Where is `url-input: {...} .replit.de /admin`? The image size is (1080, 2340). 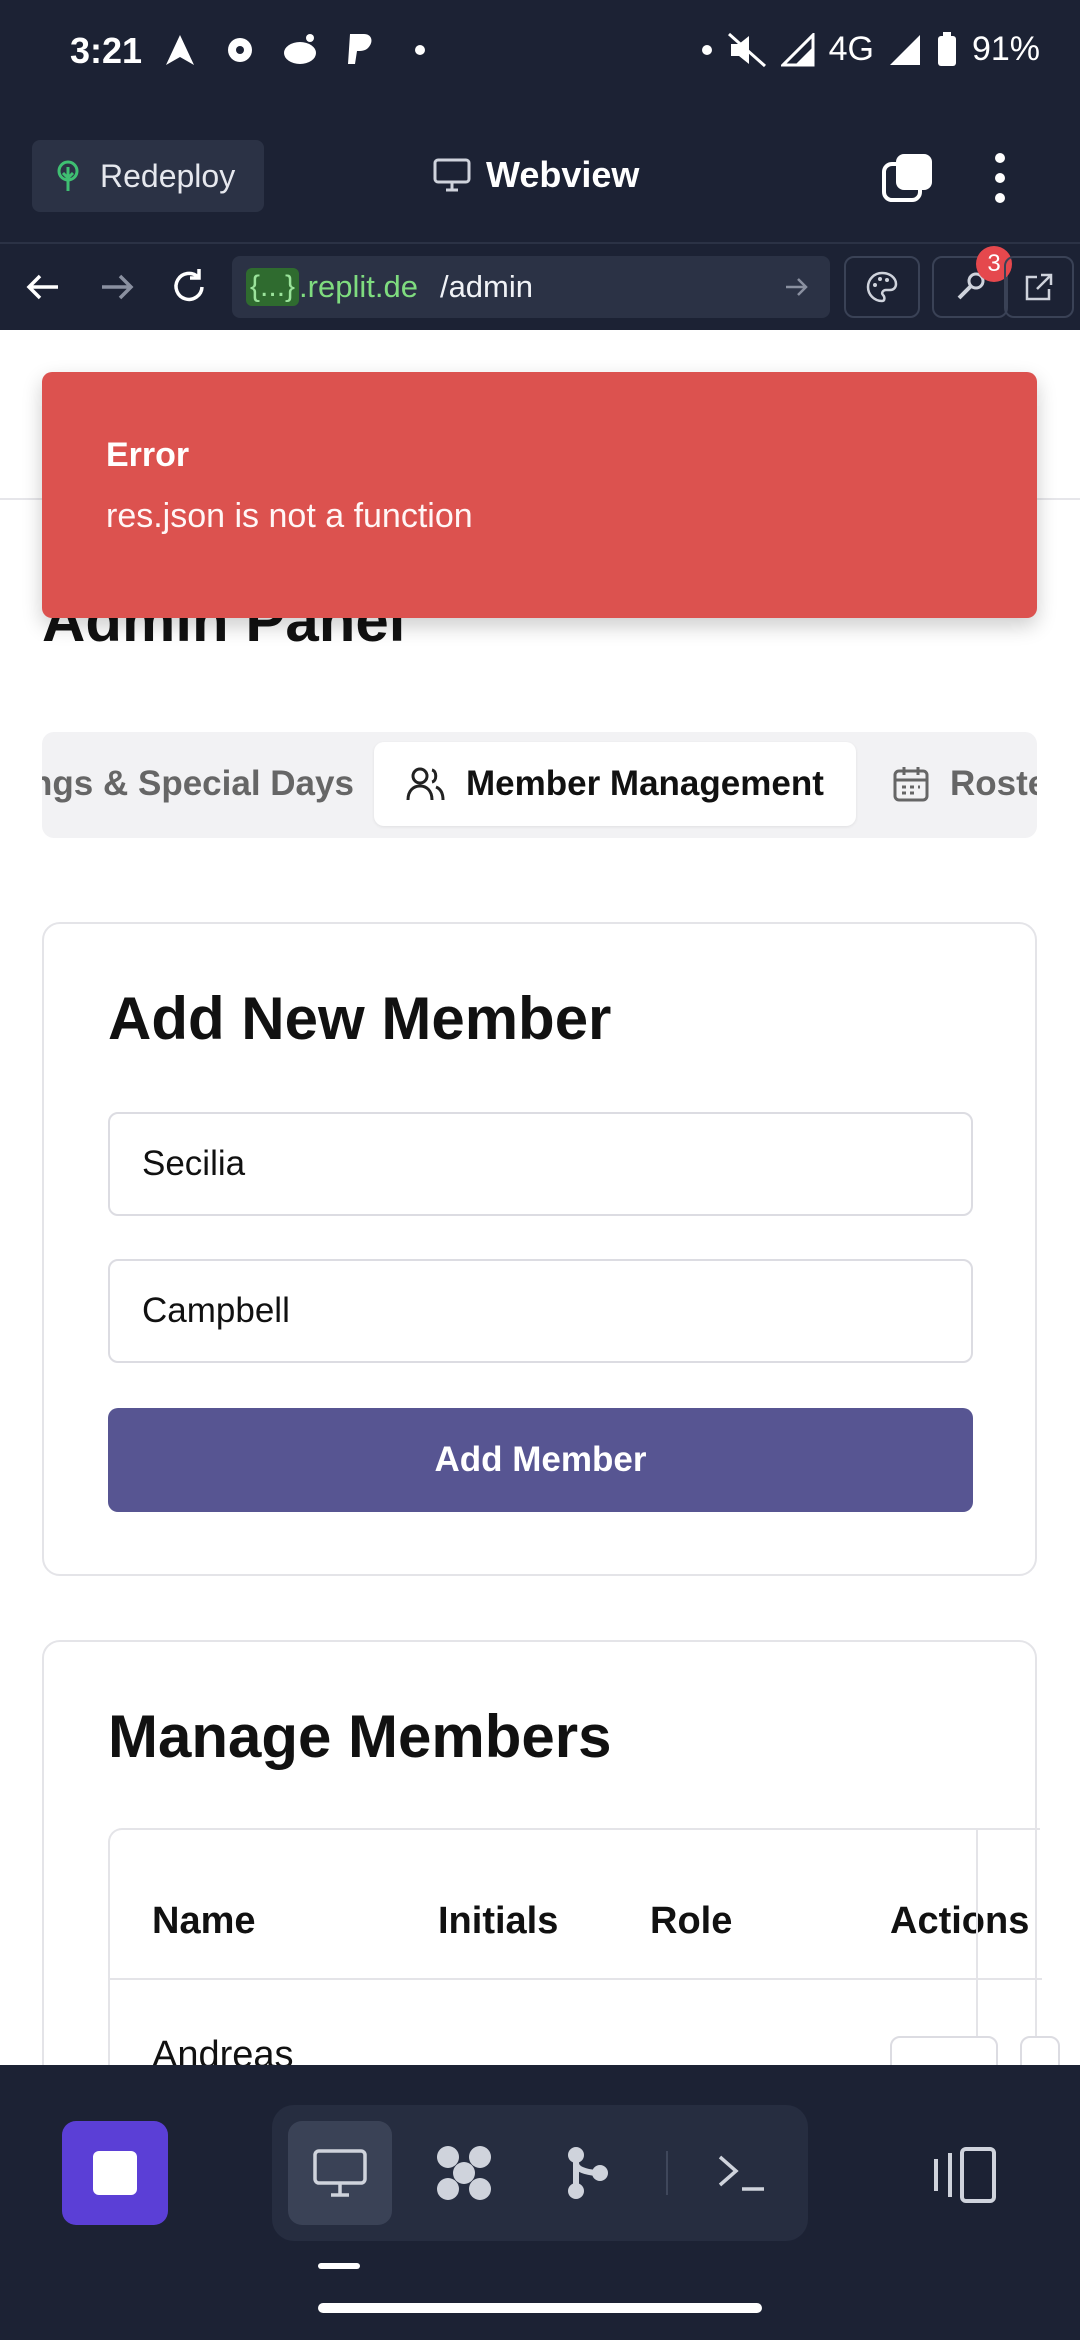
url-input: {...} .replit.de /admin is located at coordinates (531, 287).